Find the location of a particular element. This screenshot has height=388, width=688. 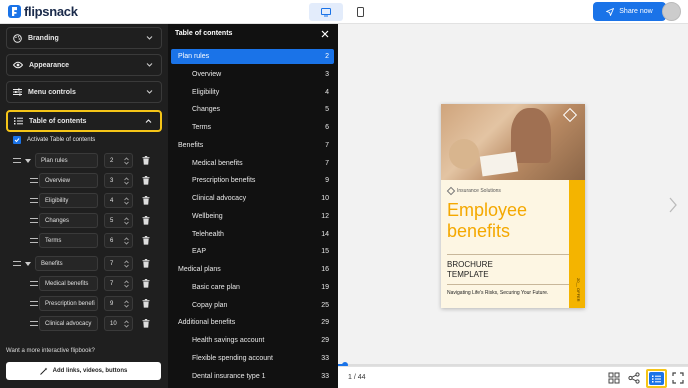

next-page-icon is located at coordinates (673, 205).